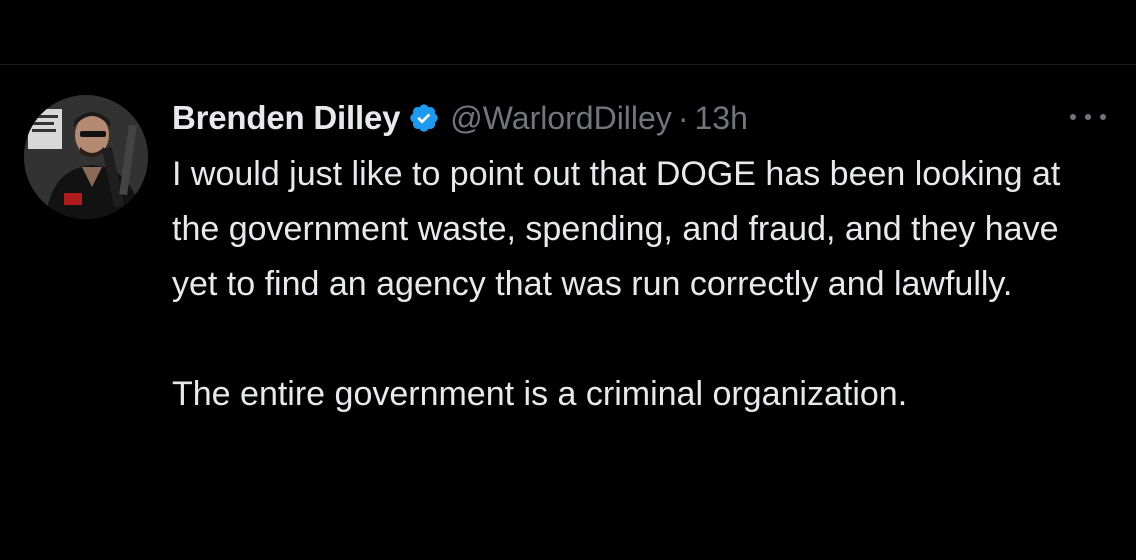  I want to click on author-display-name: Brenden Dilley, so click(286, 118).